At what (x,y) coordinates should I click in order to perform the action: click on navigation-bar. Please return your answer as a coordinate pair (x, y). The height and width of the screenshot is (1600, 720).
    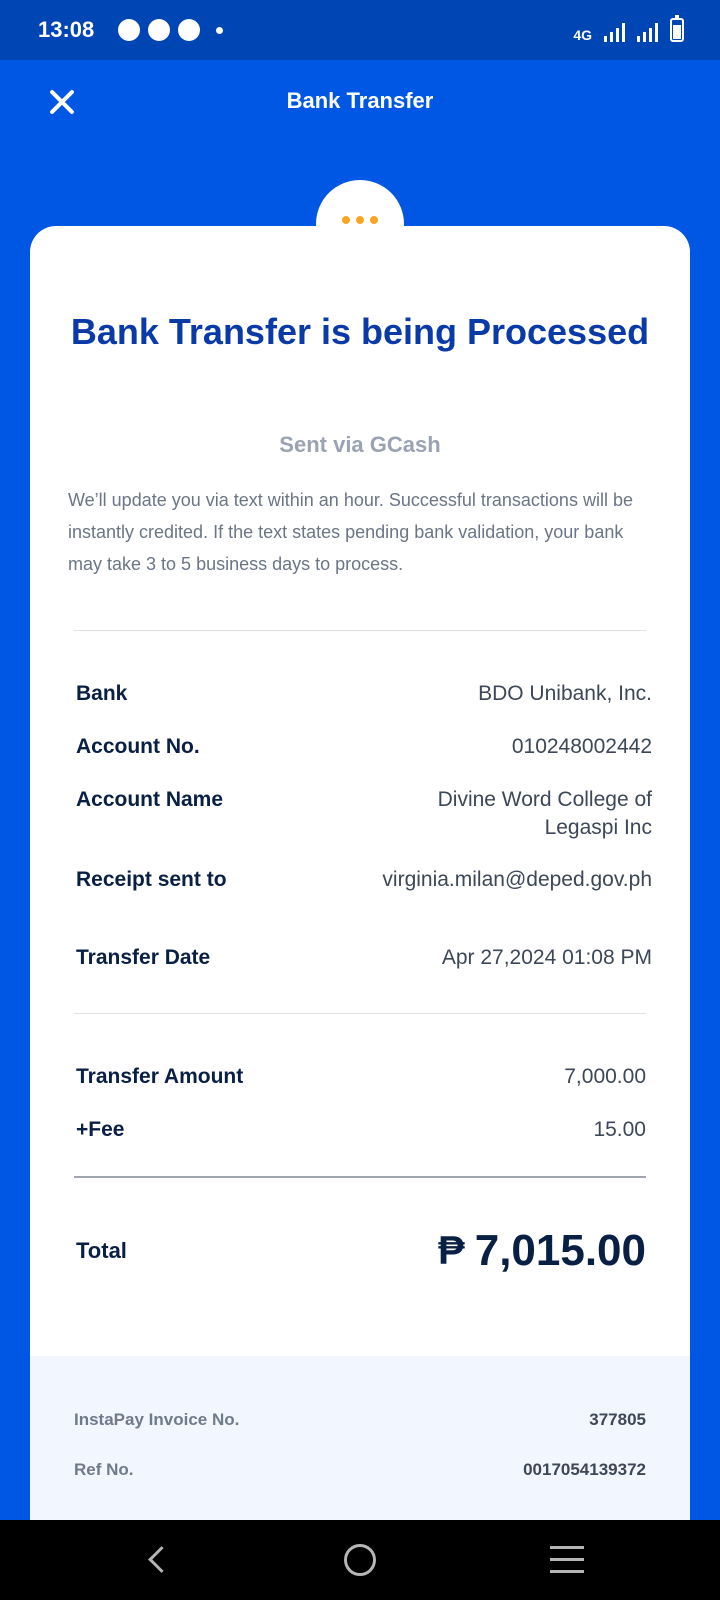
    Looking at the image, I should click on (360, 1560).